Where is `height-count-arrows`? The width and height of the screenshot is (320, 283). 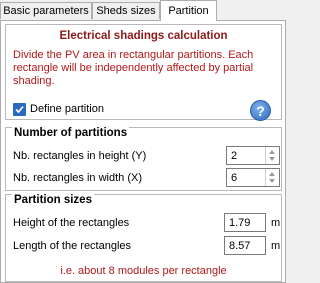 height-count-arrows is located at coordinates (272, 155).